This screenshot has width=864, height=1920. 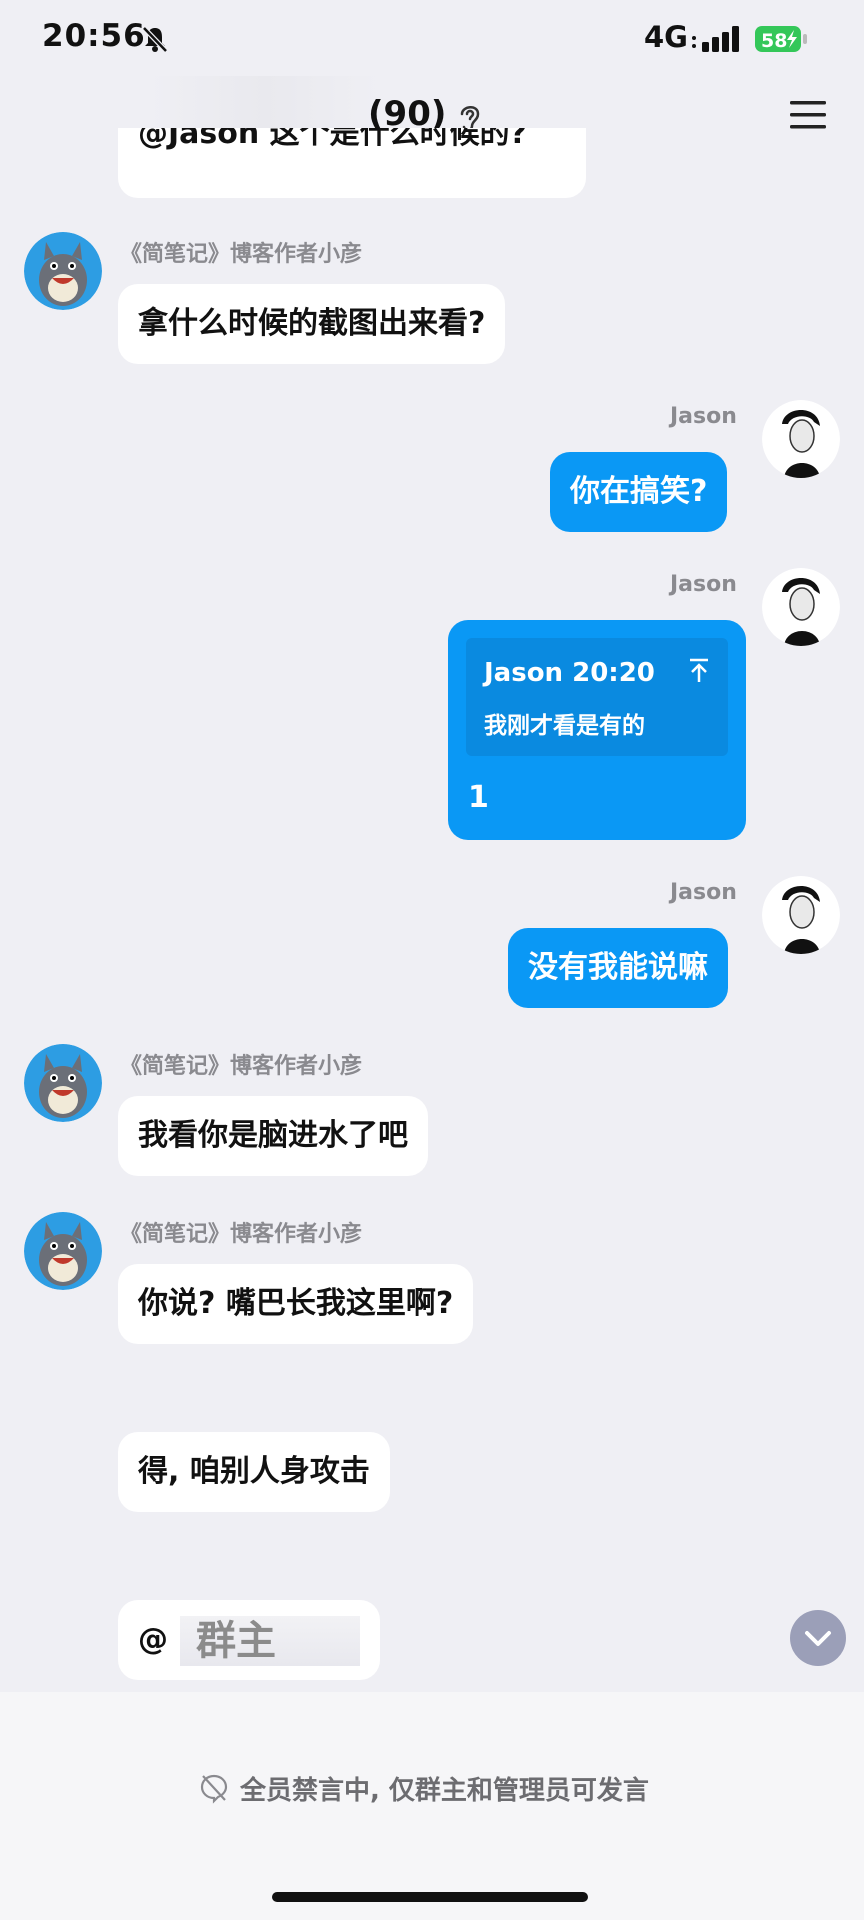 I want to click on mention-target: 群主, so click(x=270, y=1640).